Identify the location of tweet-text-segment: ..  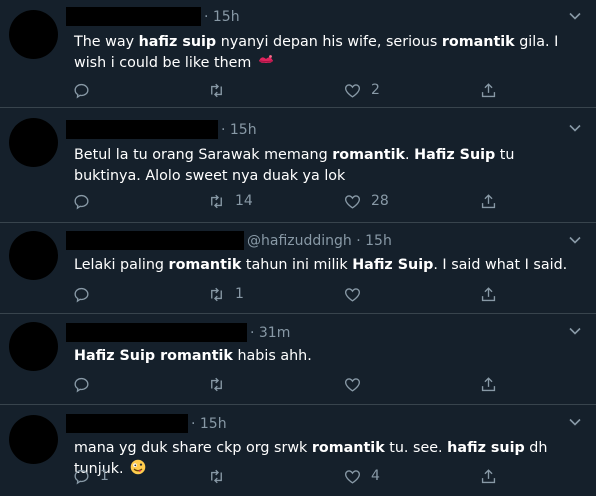
(410, 155).